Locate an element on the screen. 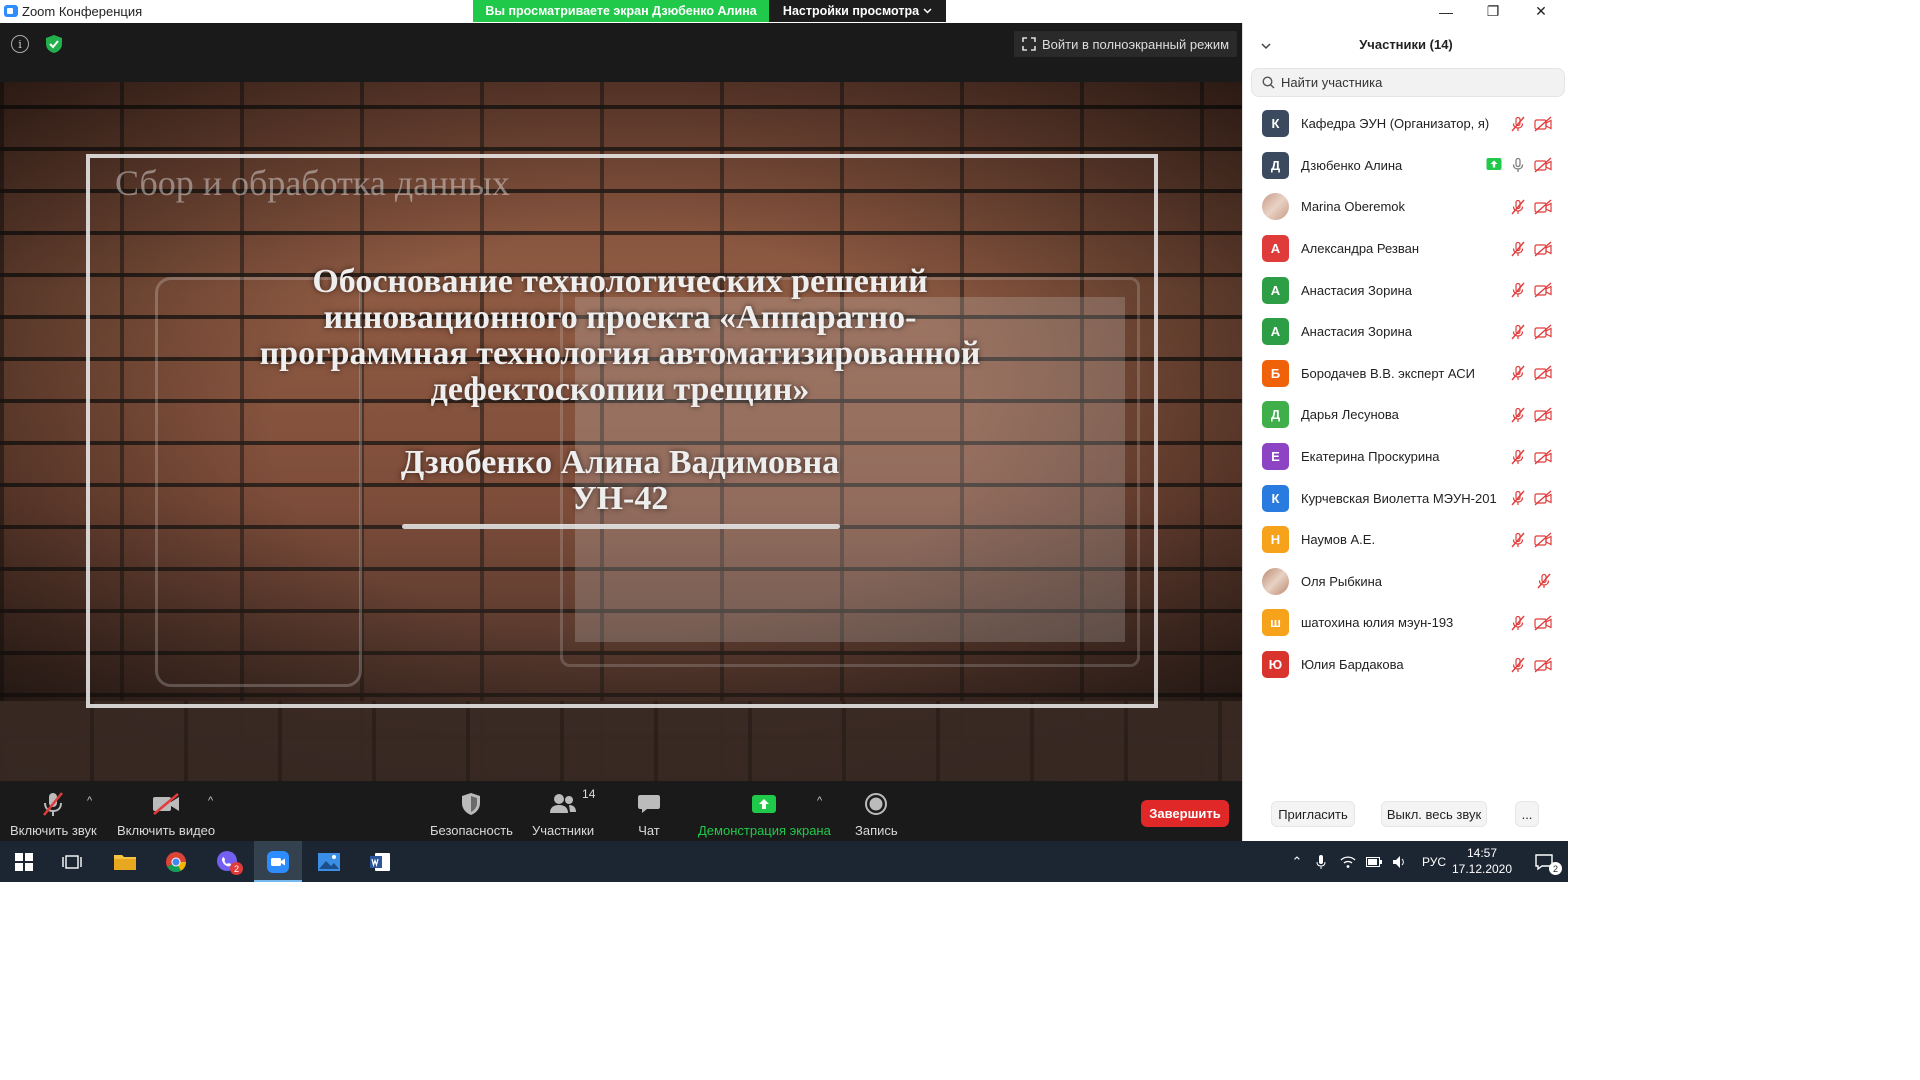 The image size is (1920, 1080). info-icon: i is located at coordinates (20, 44).